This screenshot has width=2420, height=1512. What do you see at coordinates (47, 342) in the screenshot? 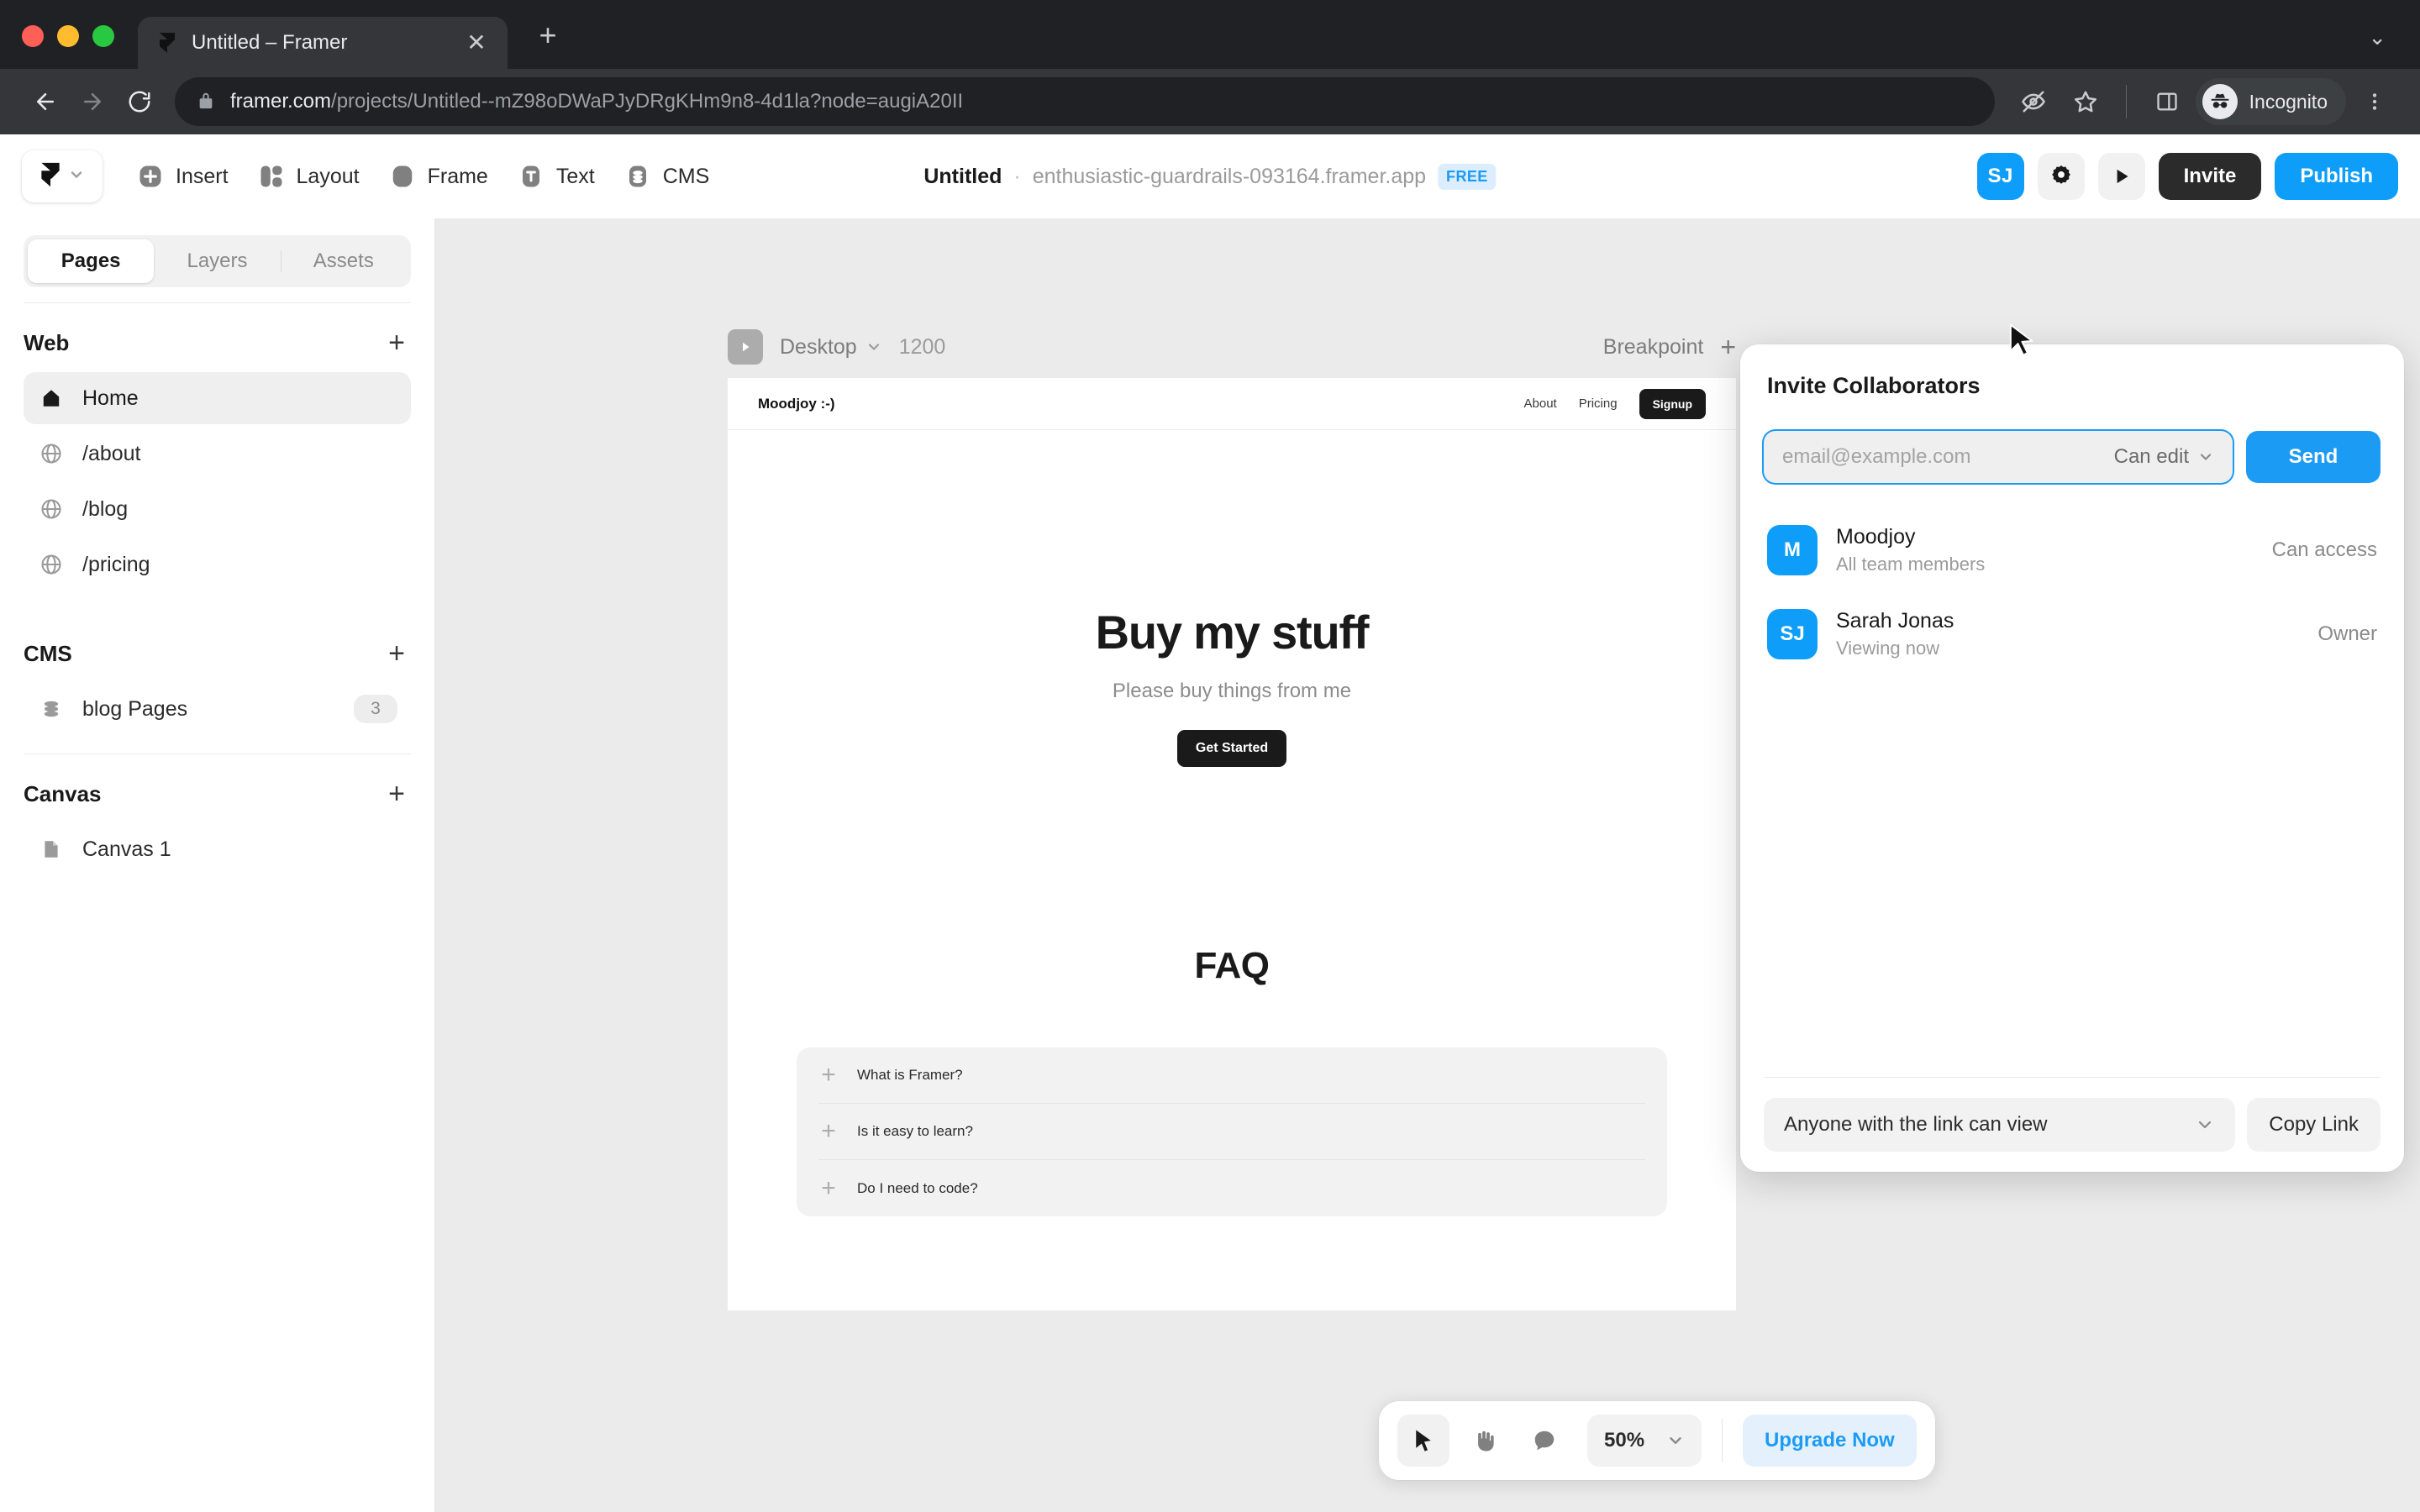
I see `section-title-web: Web` at bounding box center [47, 342].